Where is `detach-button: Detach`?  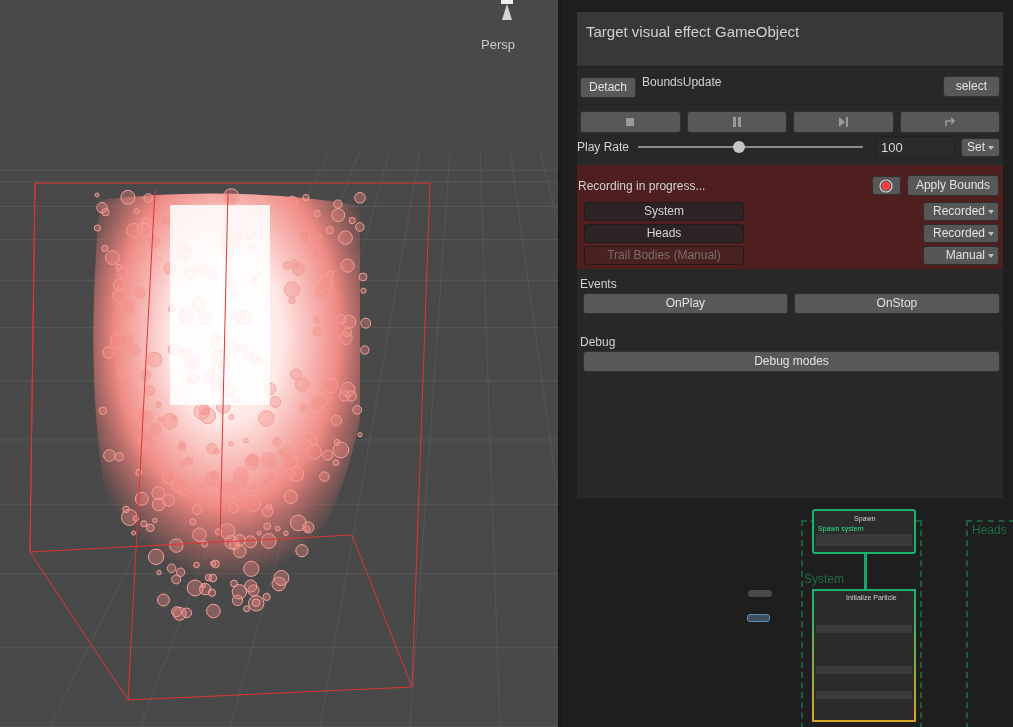 detach-button: Detach is located at coordinates (608, 87).